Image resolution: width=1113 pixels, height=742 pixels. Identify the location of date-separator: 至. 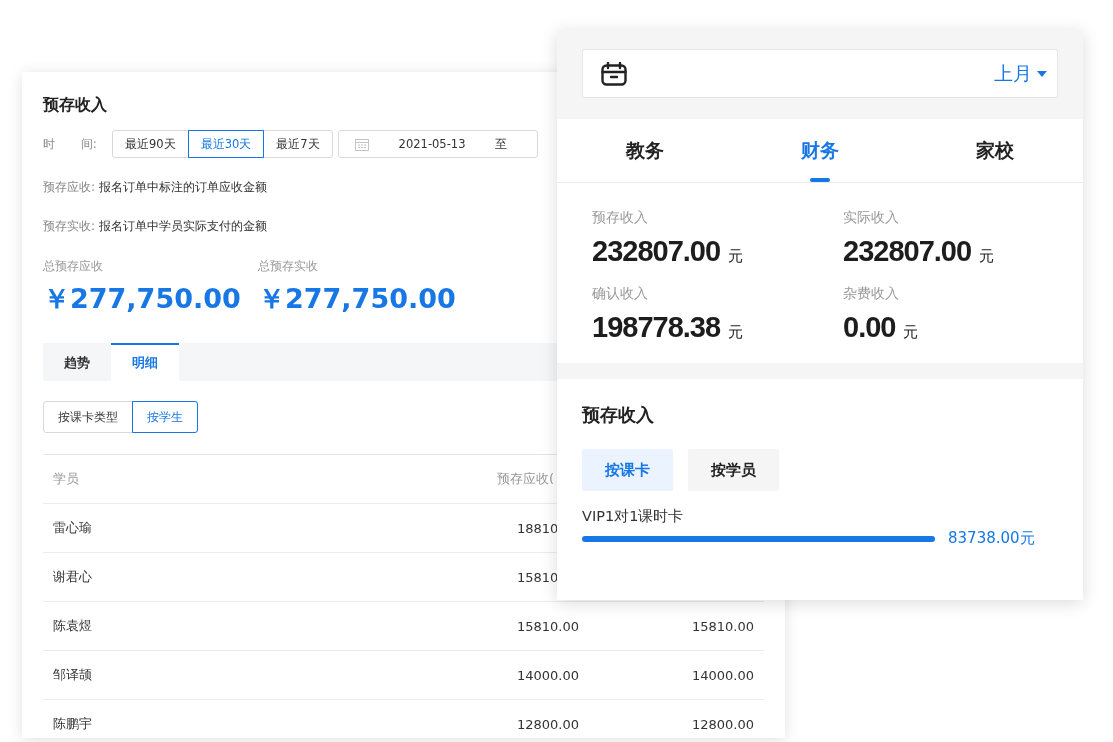
(501, 144).